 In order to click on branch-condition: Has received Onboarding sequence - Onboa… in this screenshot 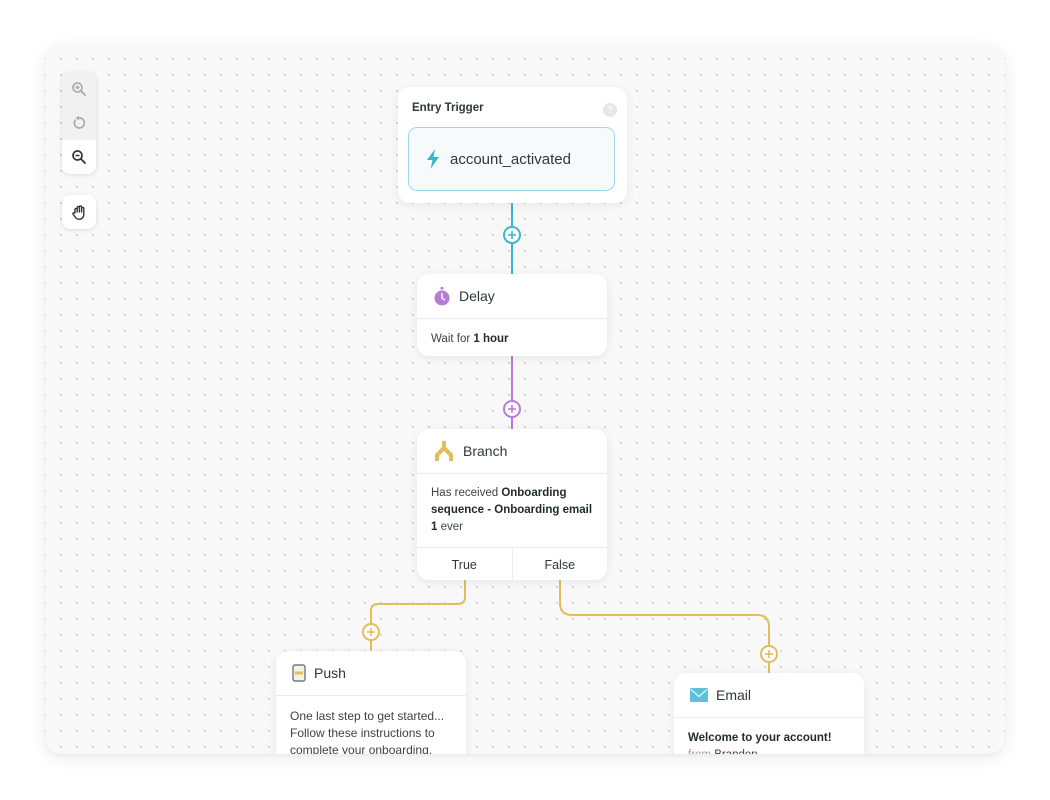, I will do `click(512, 510)`.